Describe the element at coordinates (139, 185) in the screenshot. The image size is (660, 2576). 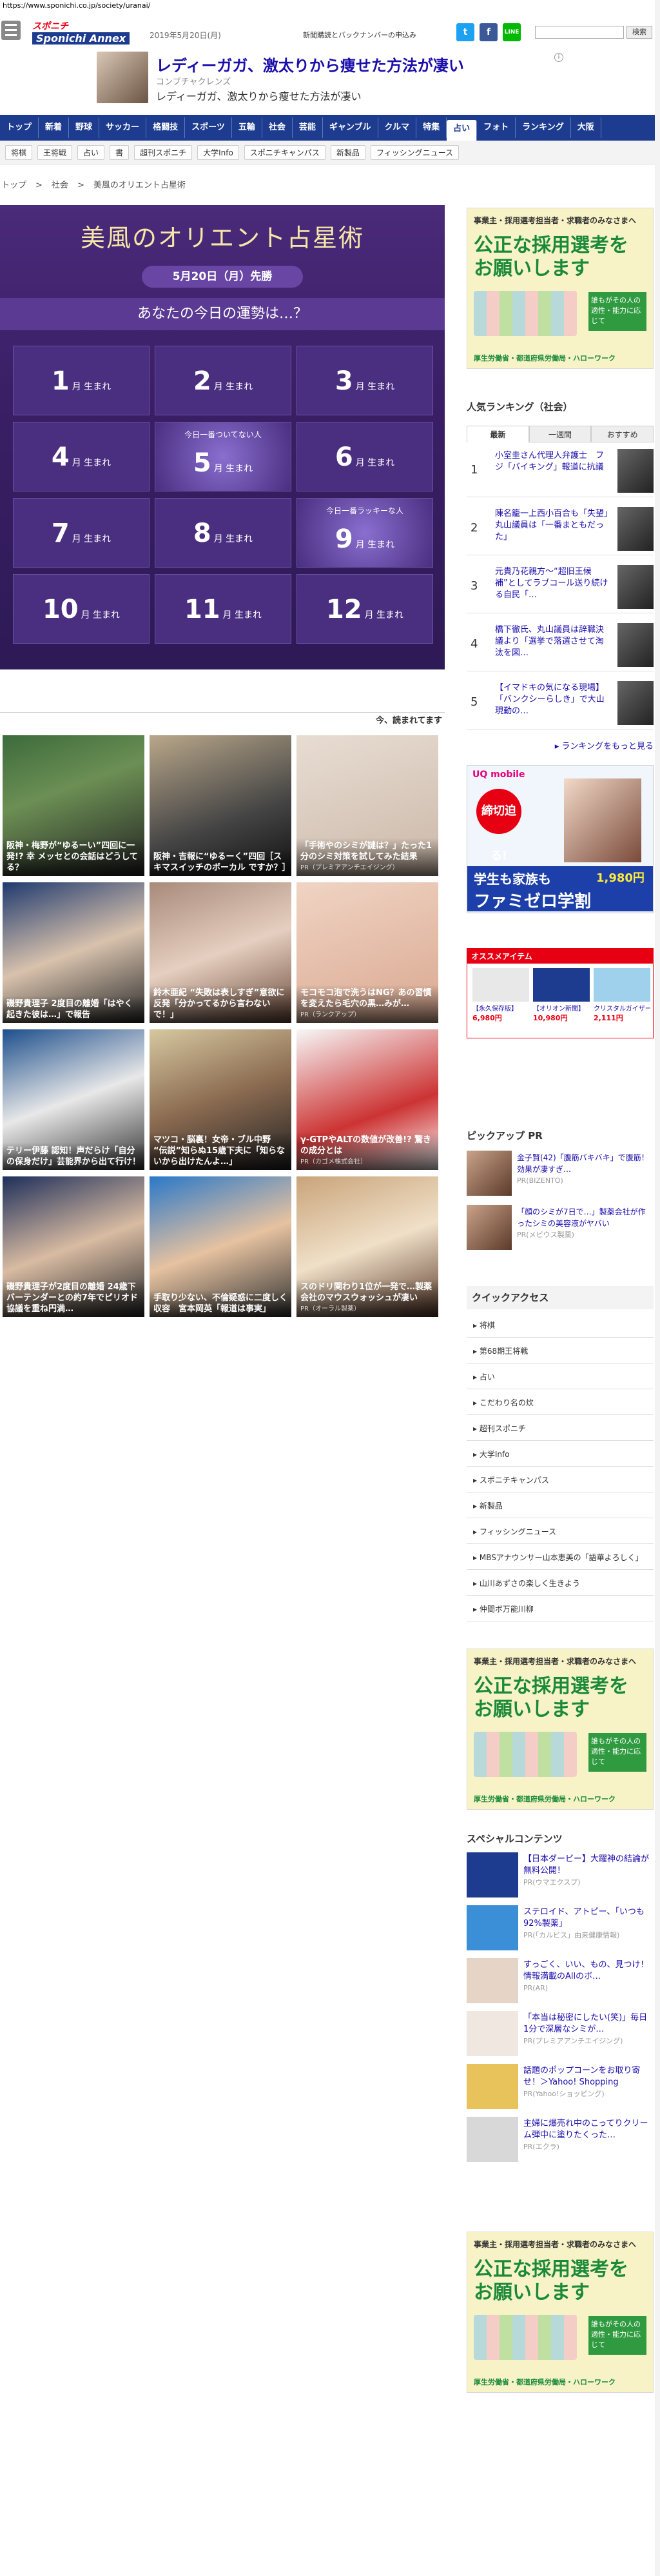
I see `breadcrumb-item: 美風のオリエント占星術` at that location.